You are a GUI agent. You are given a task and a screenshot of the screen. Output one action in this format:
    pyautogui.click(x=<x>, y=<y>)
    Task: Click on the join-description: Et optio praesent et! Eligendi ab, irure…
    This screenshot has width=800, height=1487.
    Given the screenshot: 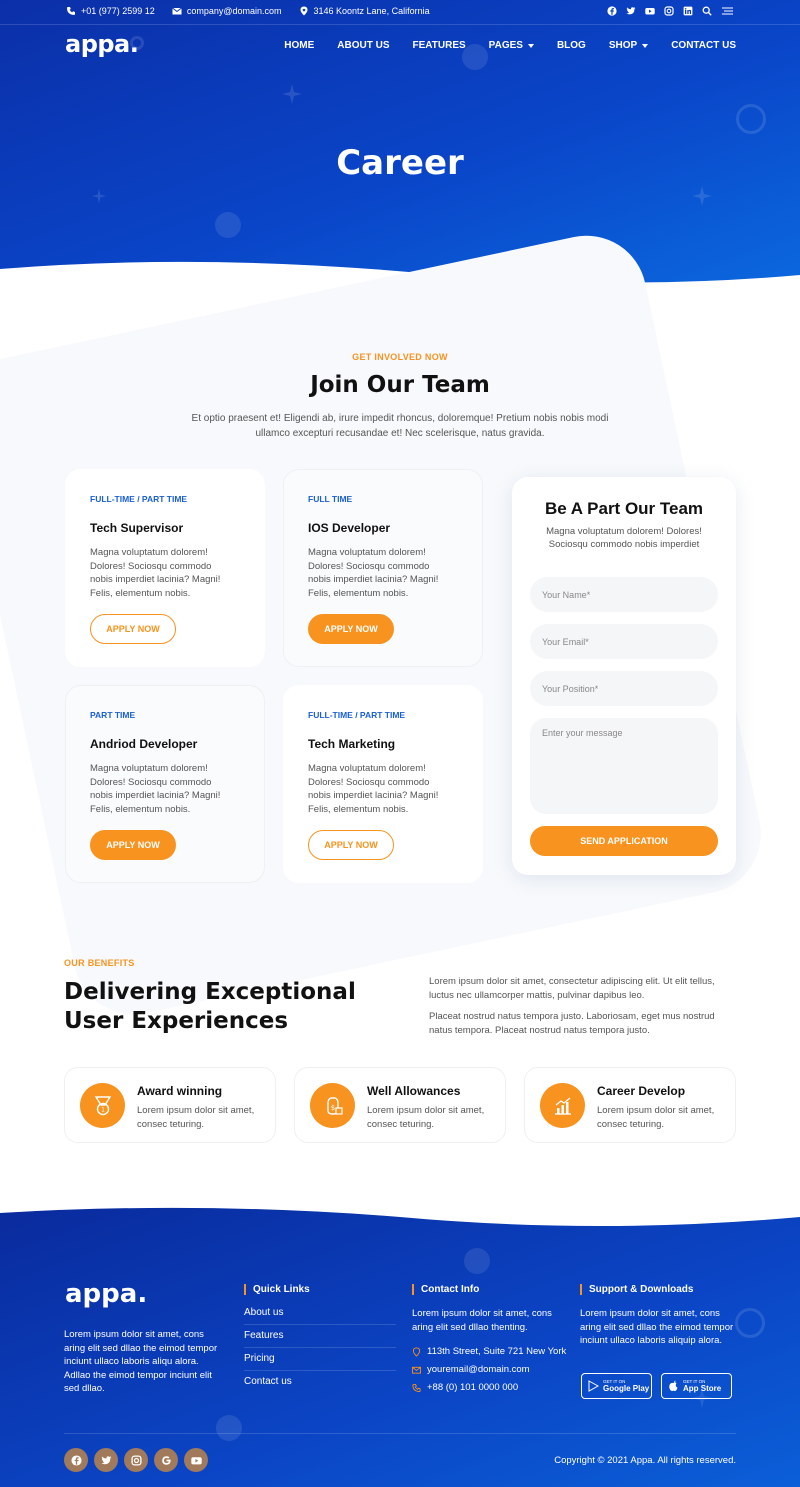 What is the action you would take?
    pyautogui.click(x=400, y=426)
    